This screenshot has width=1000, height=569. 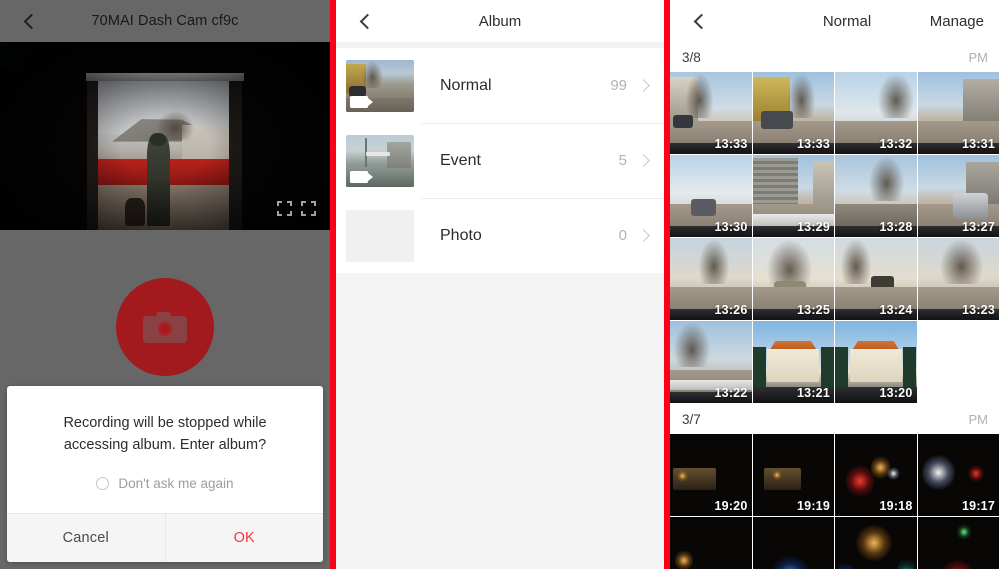 I want to click on album-count: 5, so click(x=622, y=160).